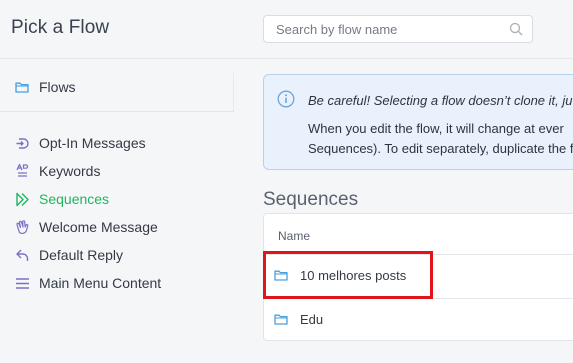  Describe the element at coordinates (391, 29) in the screenshot. I see `search-input` at that location.